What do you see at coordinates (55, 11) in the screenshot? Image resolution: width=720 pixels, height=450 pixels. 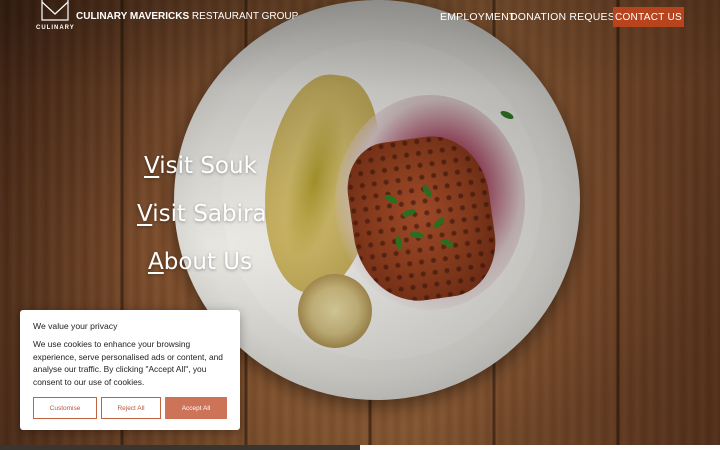 I see `culinary-mavericks-logo-icon` at bounding box center [55, 11].